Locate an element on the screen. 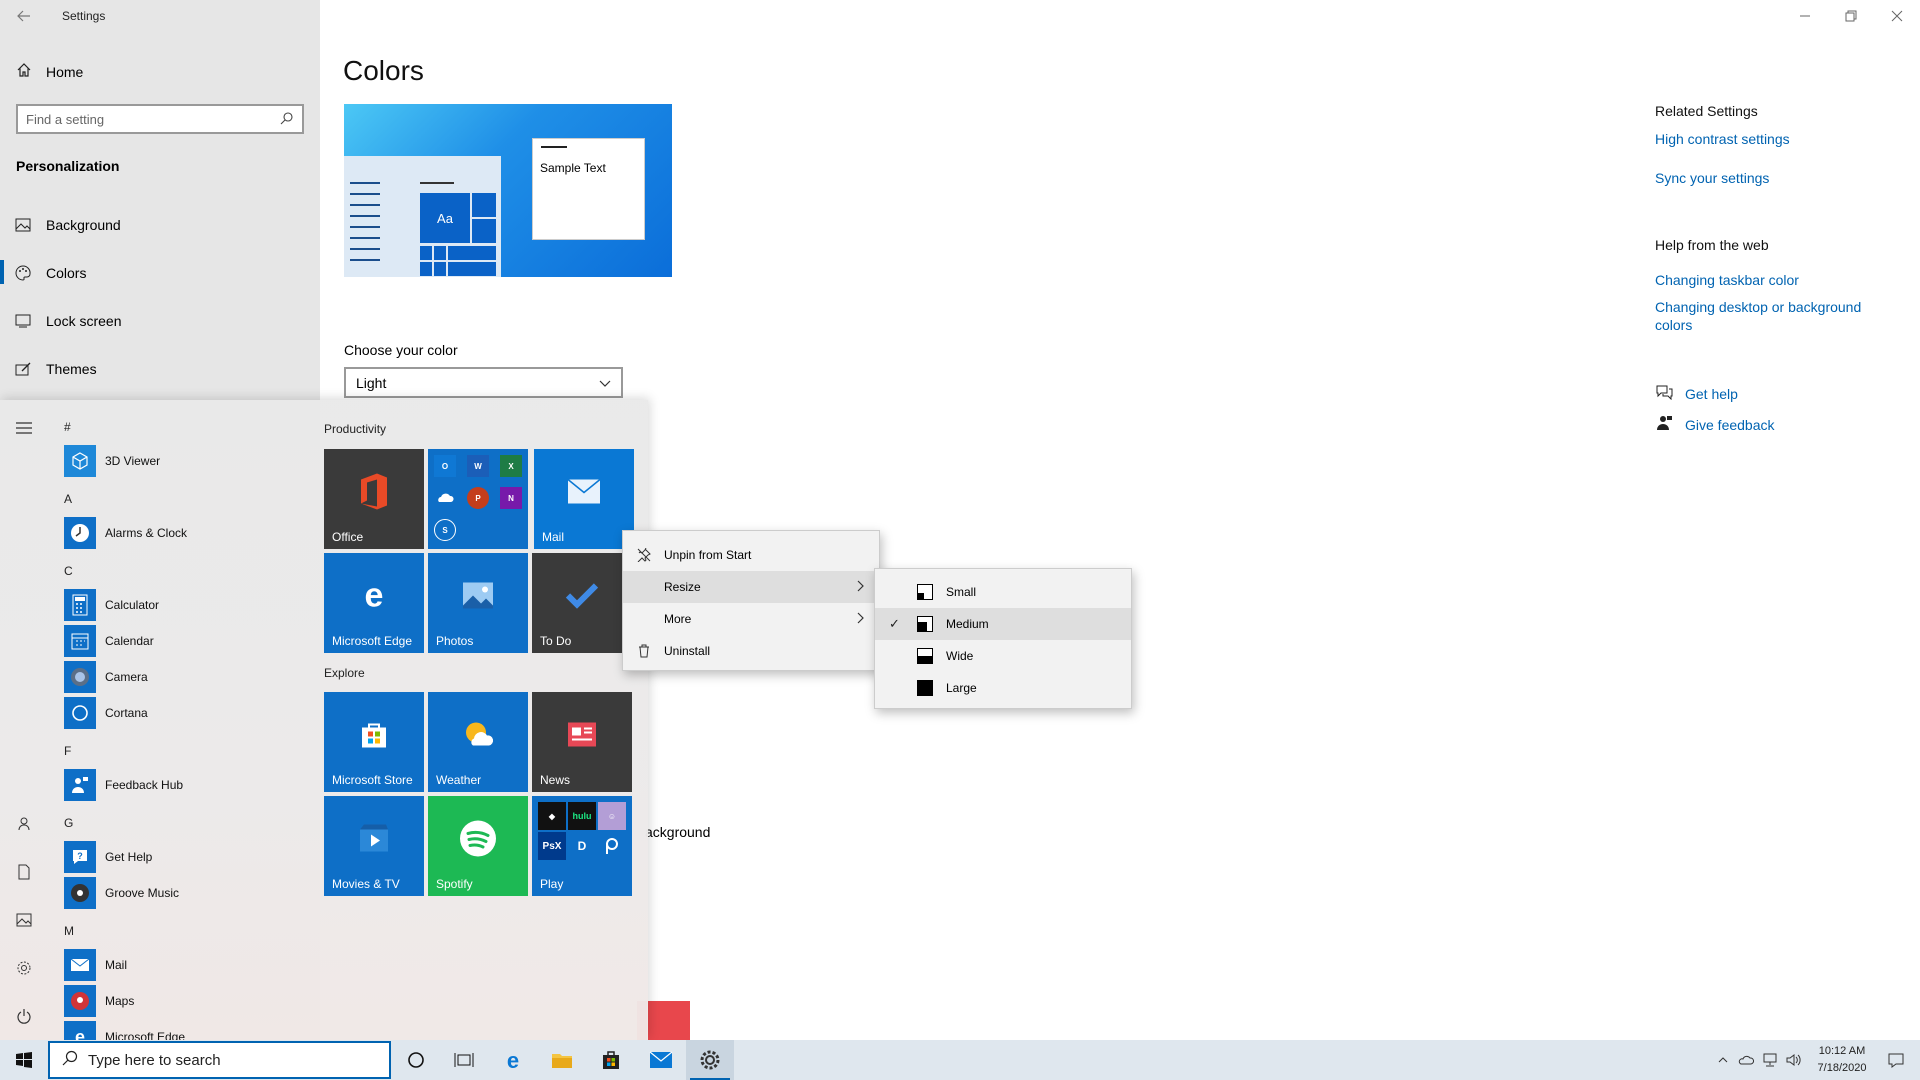  hulu-icon: hulu is located at coordinates (582, 816).